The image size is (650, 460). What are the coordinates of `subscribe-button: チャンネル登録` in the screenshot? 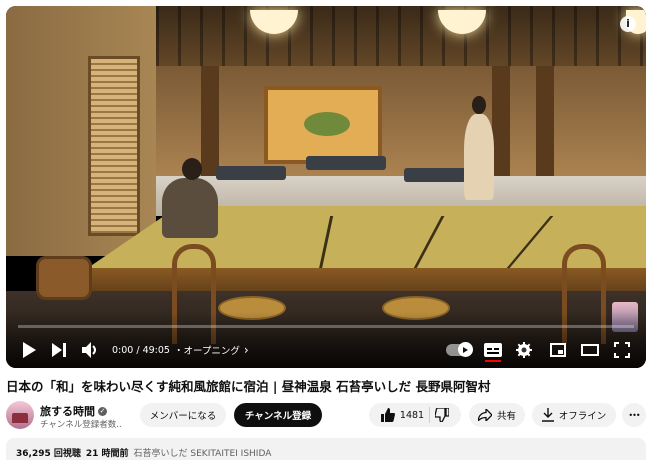 It's located at (278, 415).